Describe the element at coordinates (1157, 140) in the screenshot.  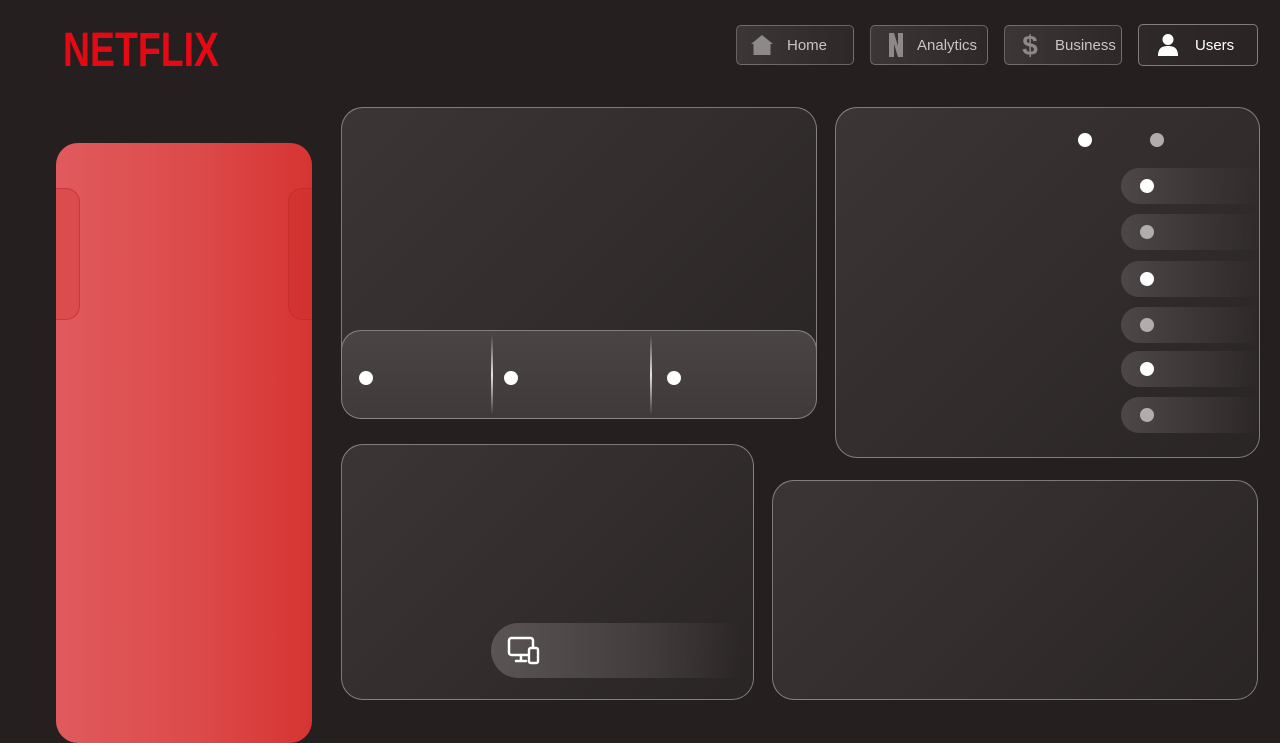
I see `legend-dot-grey` at that location.